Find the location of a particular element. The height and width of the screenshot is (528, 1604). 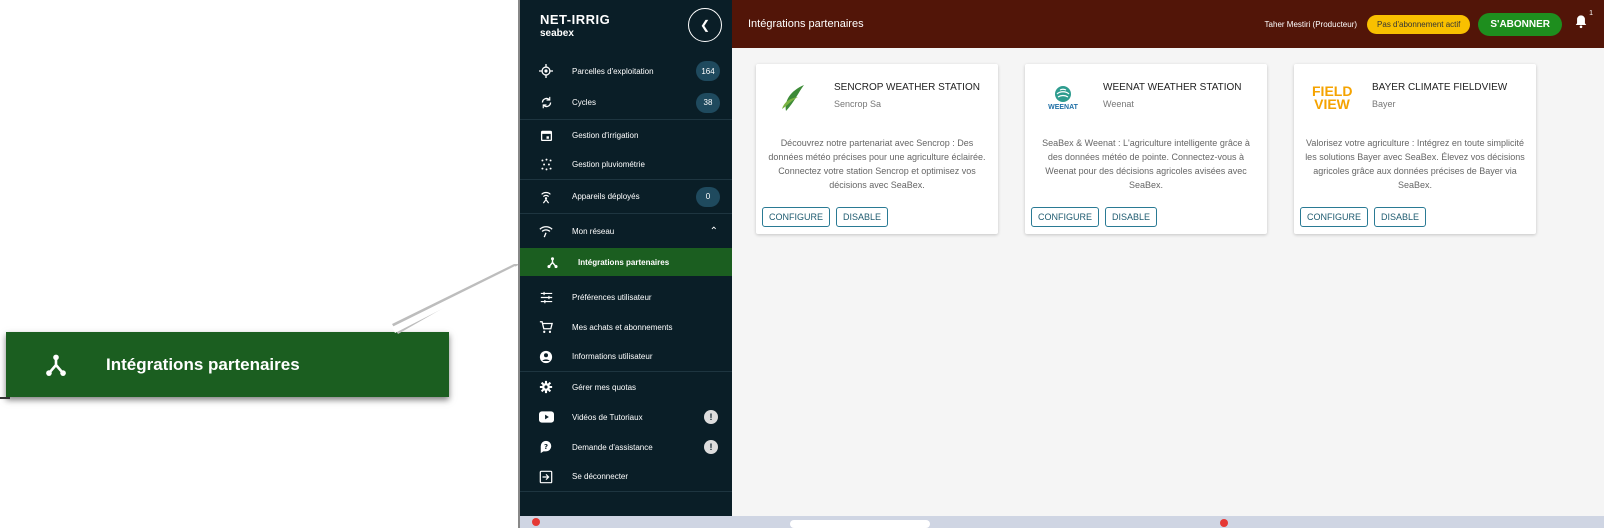

sidebar-item-mon-reseau: Mon réseau ⌃ is located at coordinates (626, 231).